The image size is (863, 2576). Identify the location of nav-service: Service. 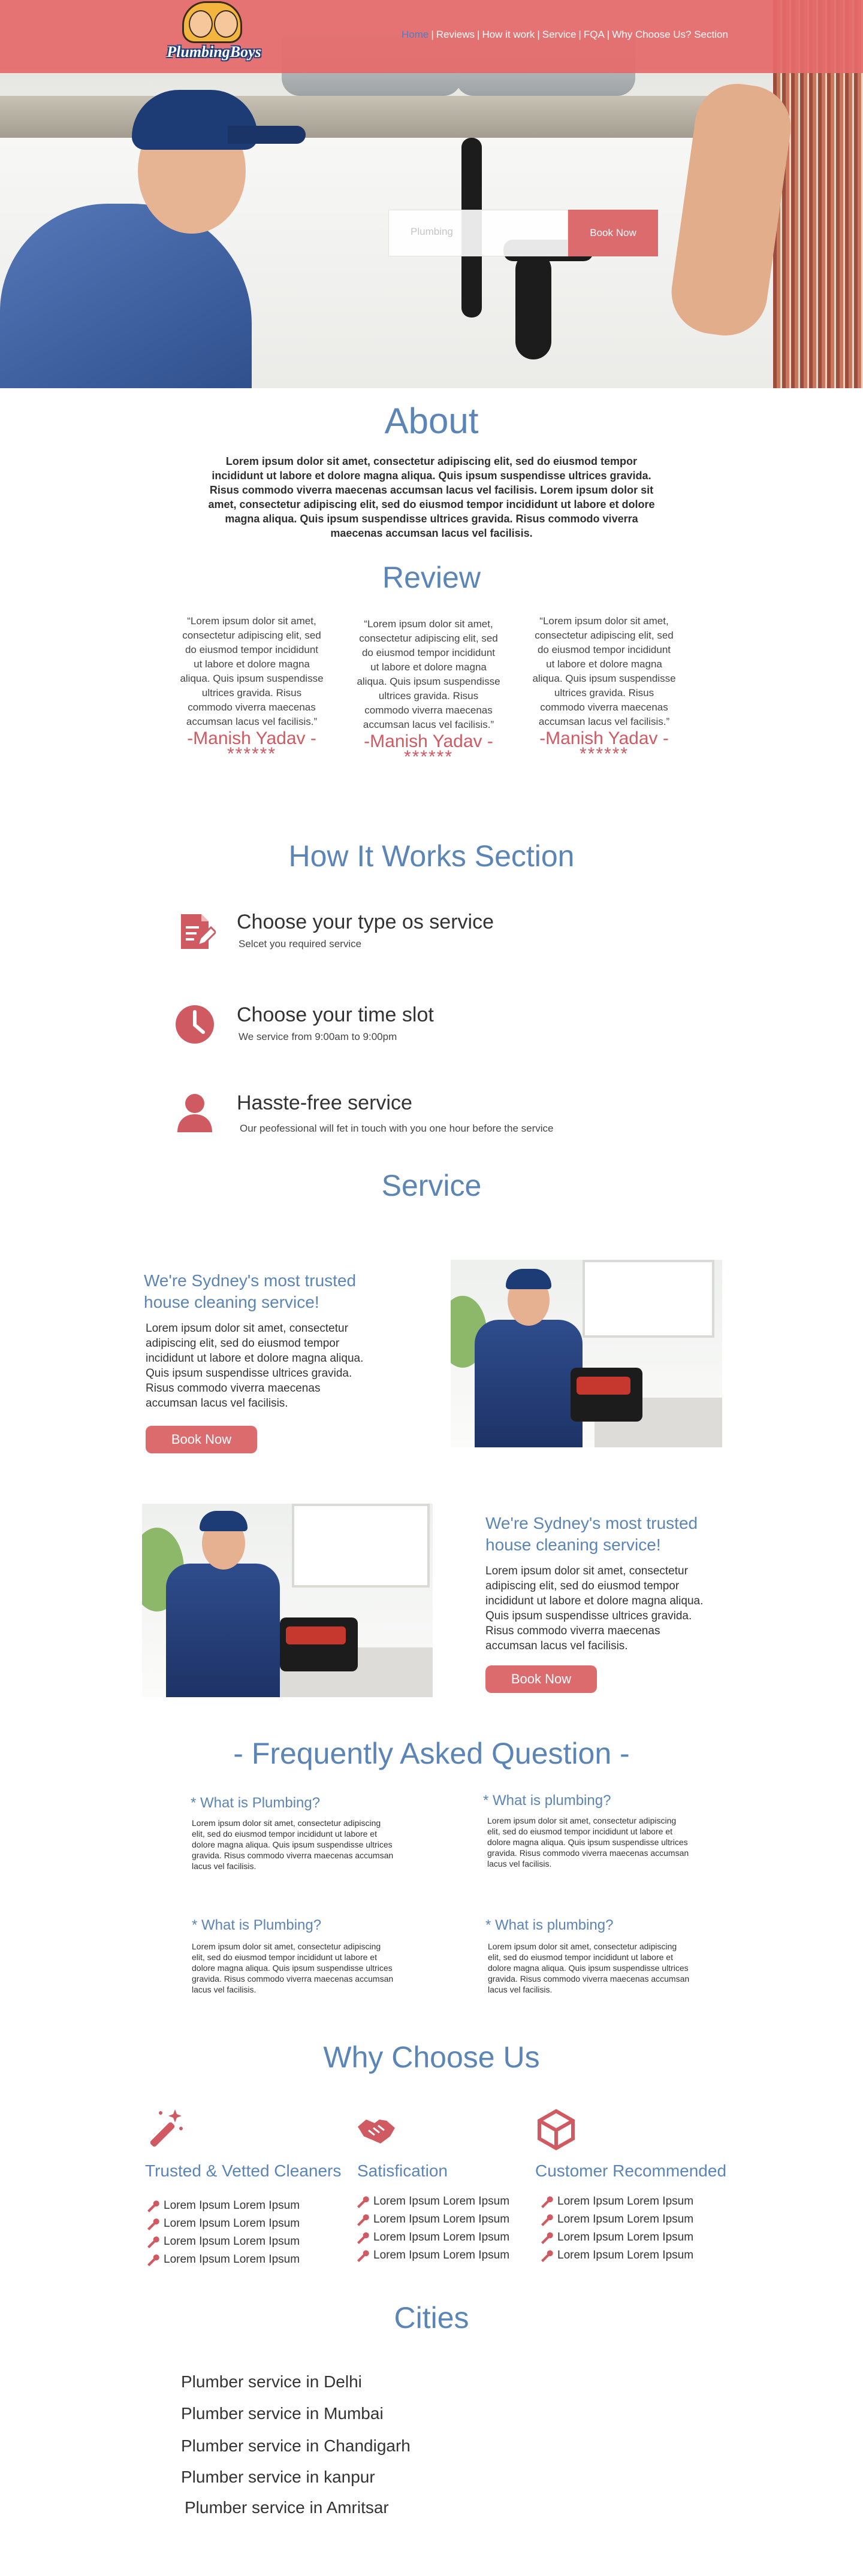
(559, 36).